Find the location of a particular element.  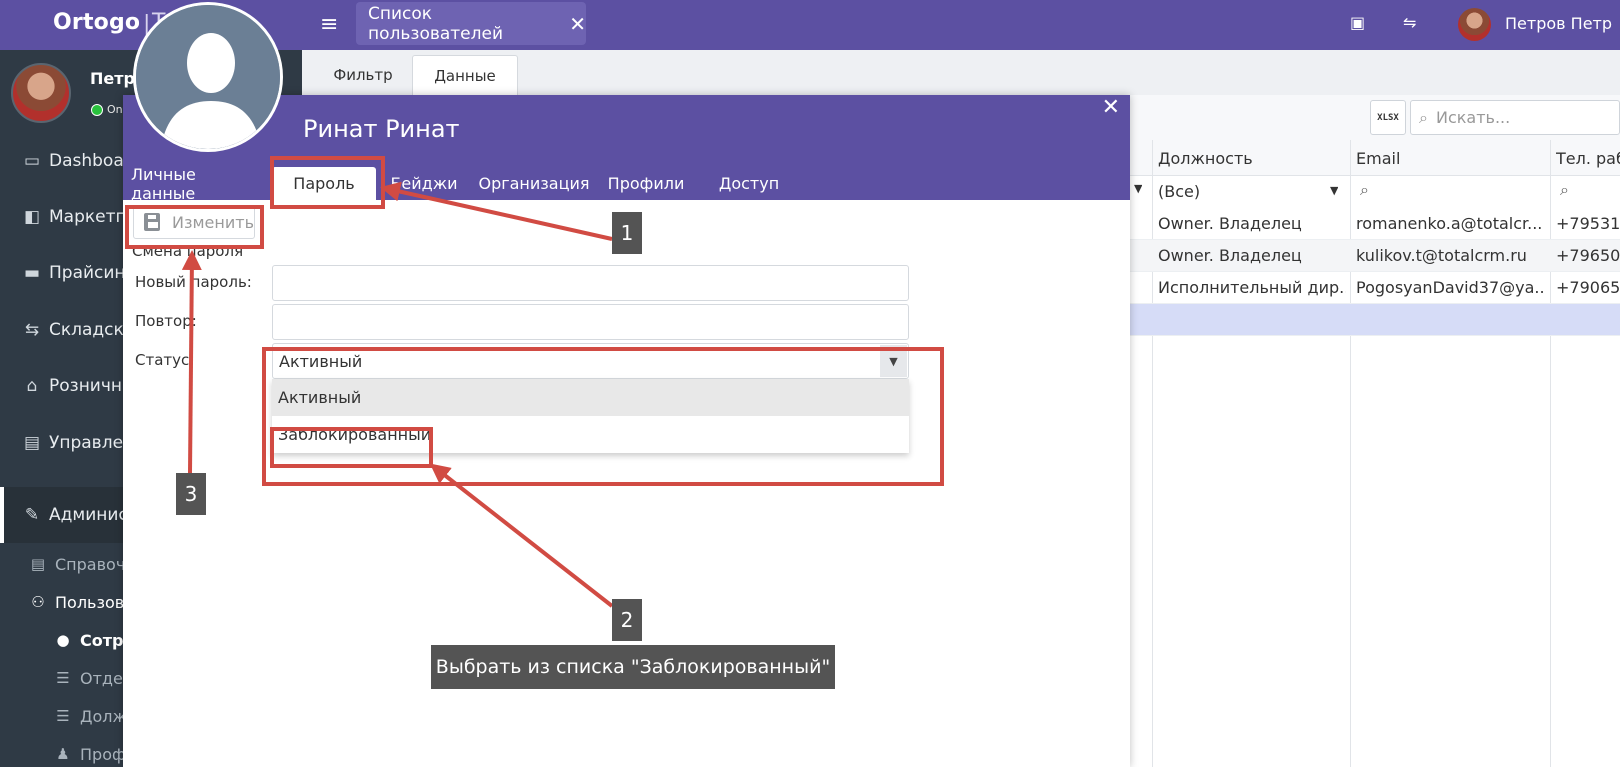

new-password-input is located at coordinates (590, 283).